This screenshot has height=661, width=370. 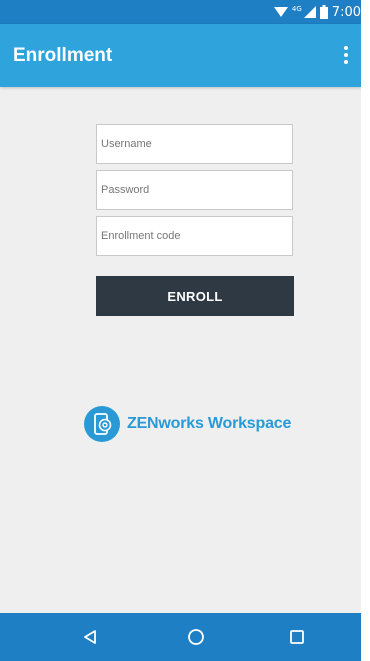 I want to click on home-icon, so click(x=196, y=637).